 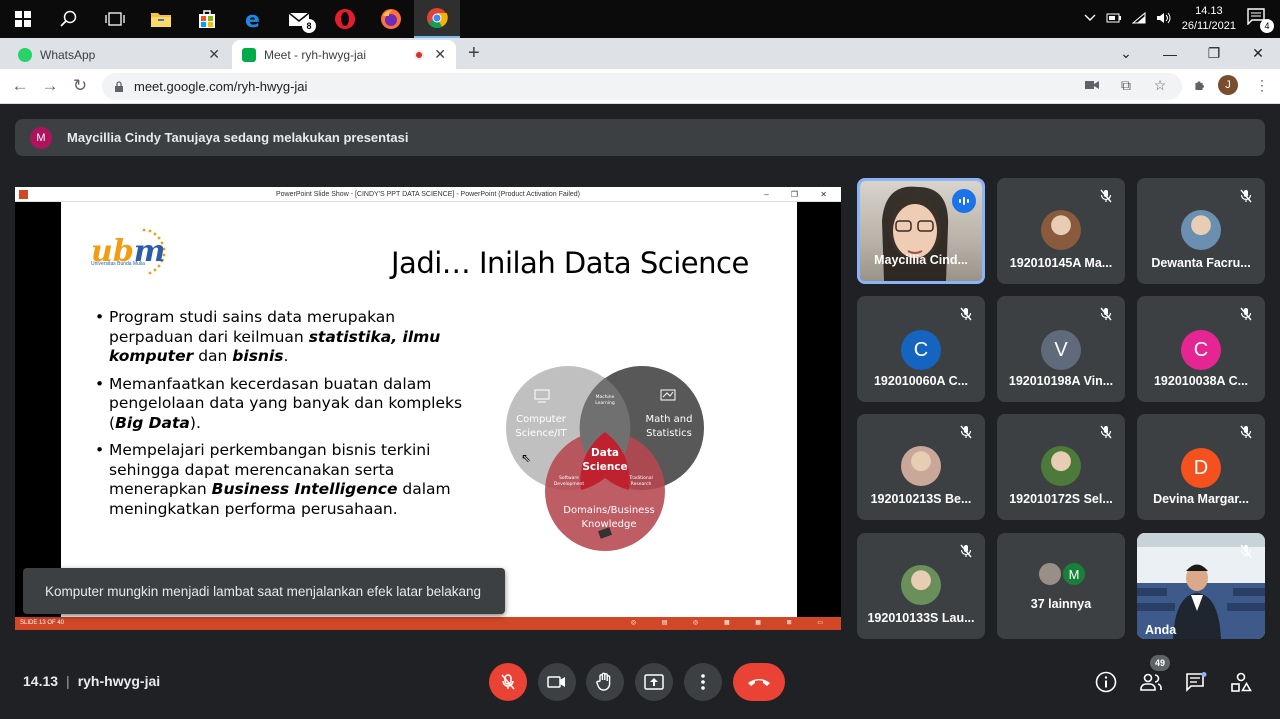 What do you see at coordinates (68, 54) in the screenshot?
I see `tab-title: WhatsApp` at bounding box center [68, 54].